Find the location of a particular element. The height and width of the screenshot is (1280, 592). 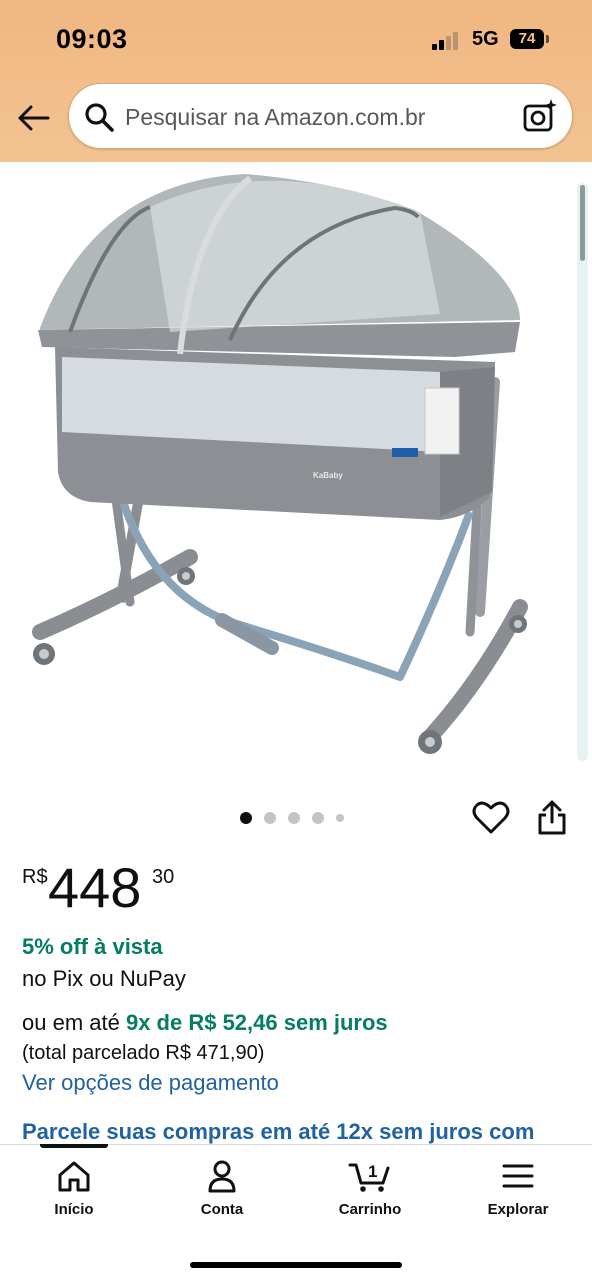

discount-text: 5% off à vista is located at coordinates (92, 946).